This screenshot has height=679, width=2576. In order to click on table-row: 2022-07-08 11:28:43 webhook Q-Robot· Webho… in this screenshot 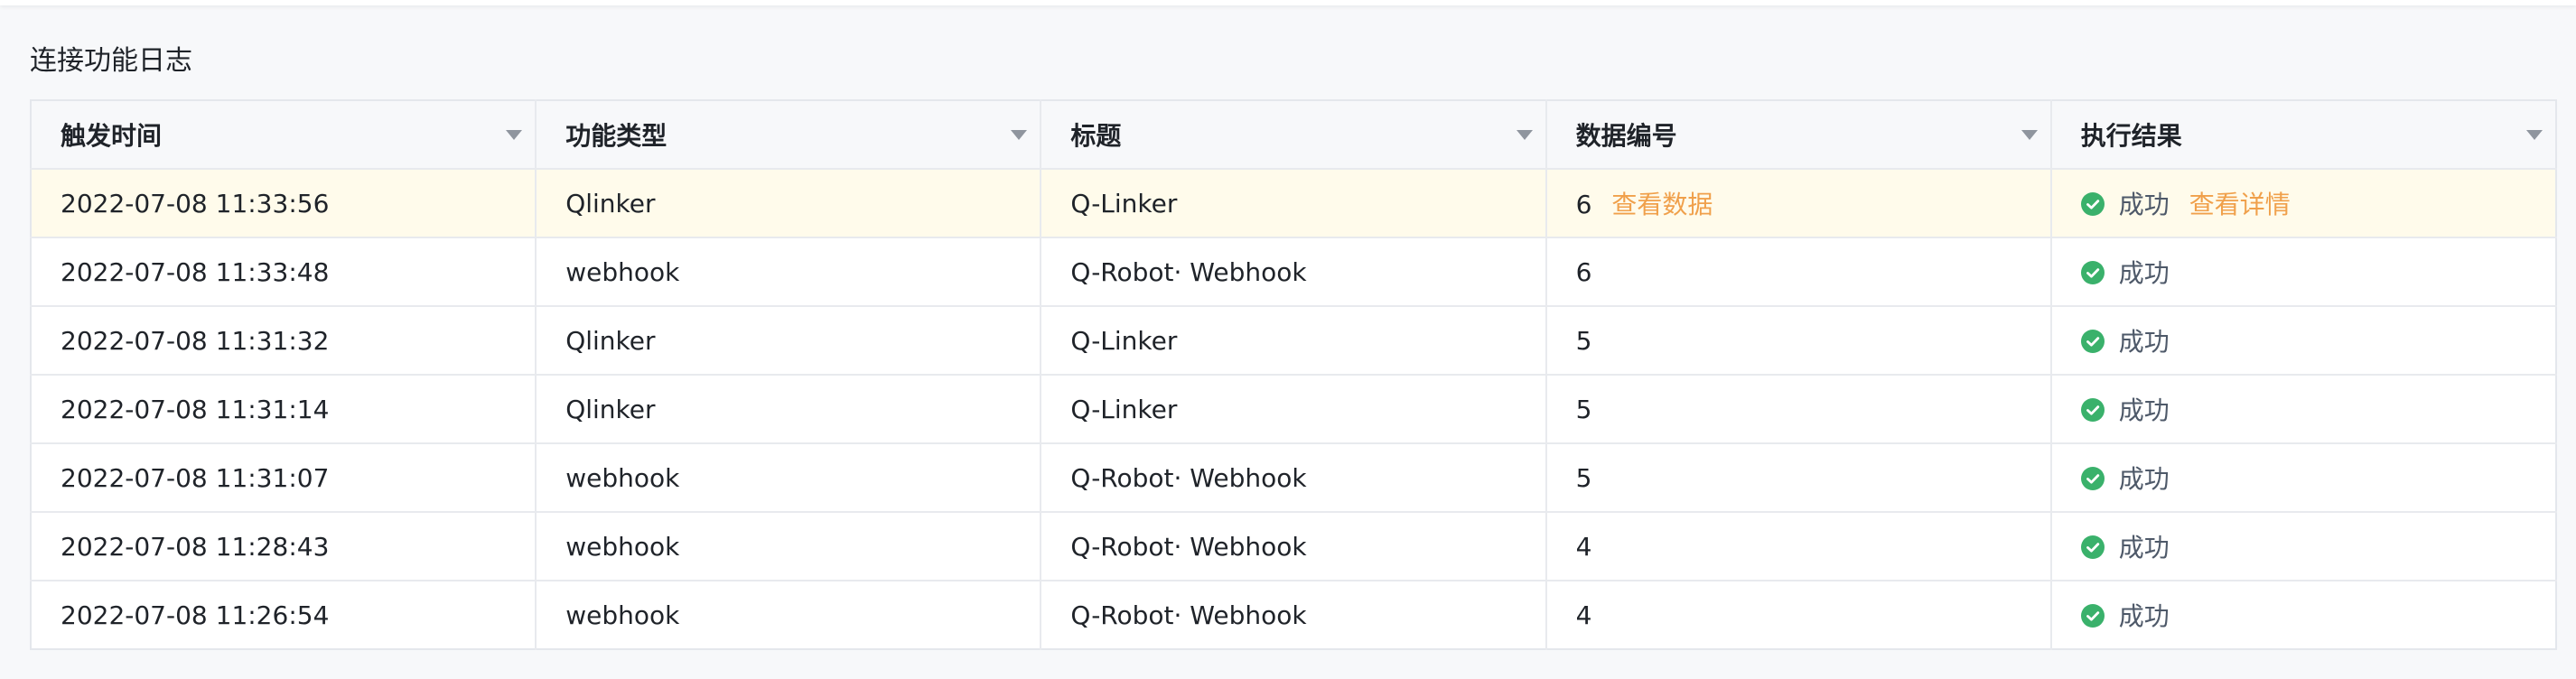, I will do `click(1293, 547)`.